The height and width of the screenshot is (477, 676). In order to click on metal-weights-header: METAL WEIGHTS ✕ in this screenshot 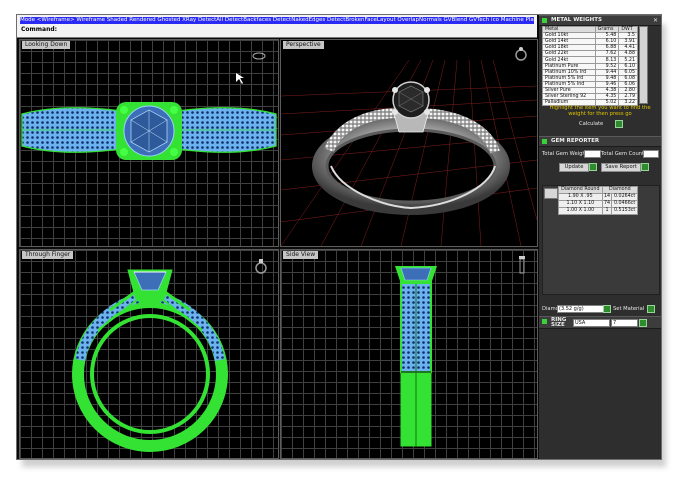, I will do `click(600, 20)`.